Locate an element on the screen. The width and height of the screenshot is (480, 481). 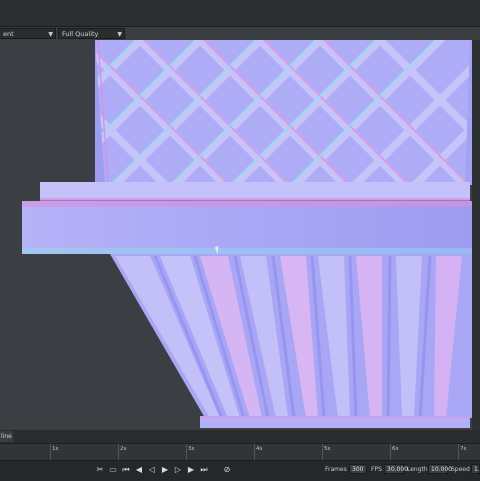
step-forward-icon: ▶ is located at coordinates (191, 470).